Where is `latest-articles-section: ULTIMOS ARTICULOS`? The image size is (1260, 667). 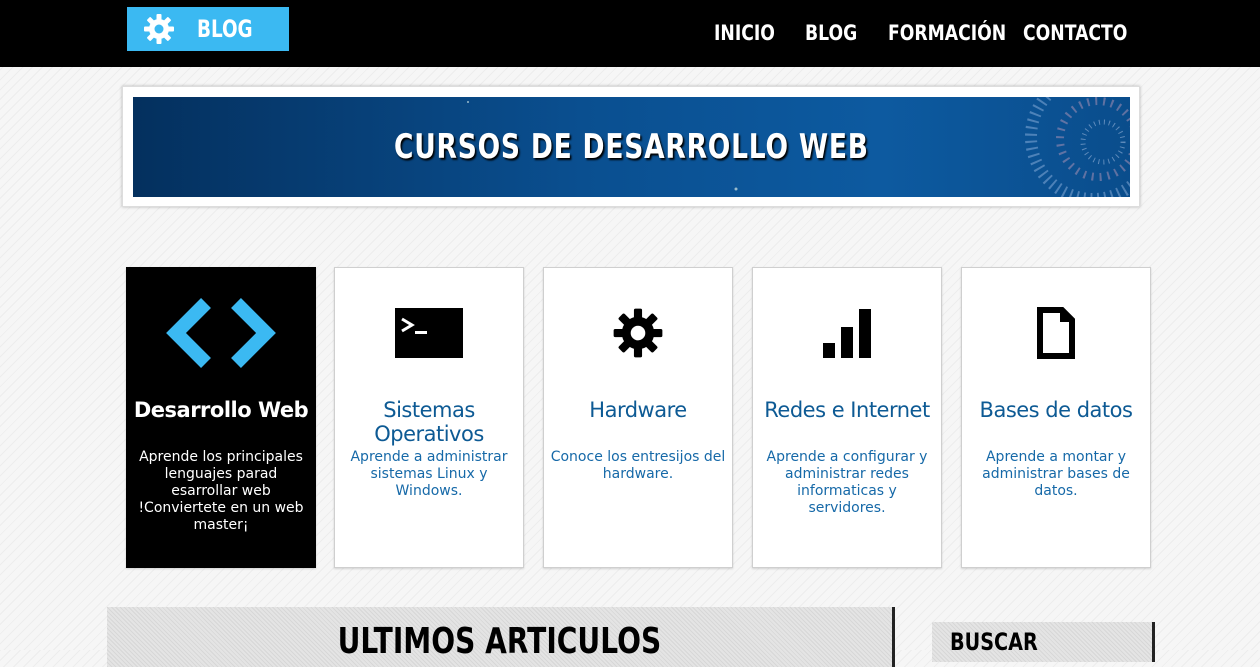 latest-articles-section: ULTIMOS ARTICULOS is located at coordinates (501, 637).